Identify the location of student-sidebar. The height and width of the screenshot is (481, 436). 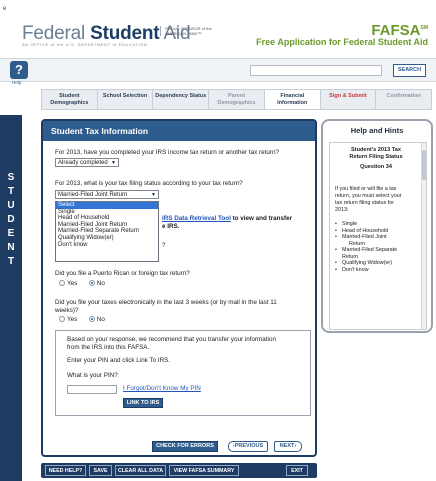
(11, 298).